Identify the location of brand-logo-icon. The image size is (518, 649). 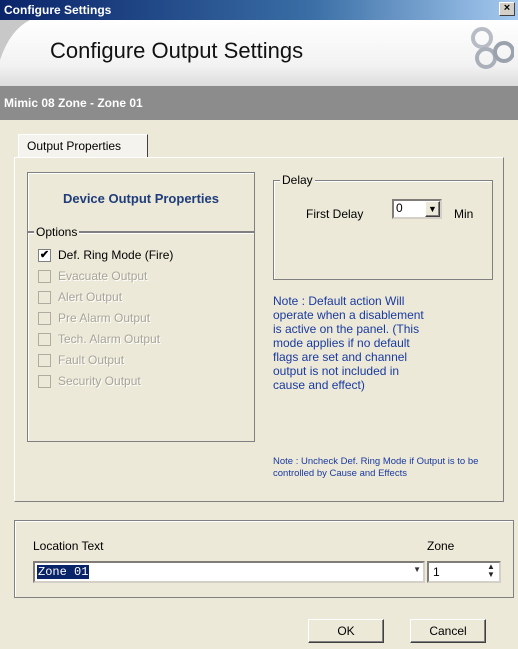
(492, 48).